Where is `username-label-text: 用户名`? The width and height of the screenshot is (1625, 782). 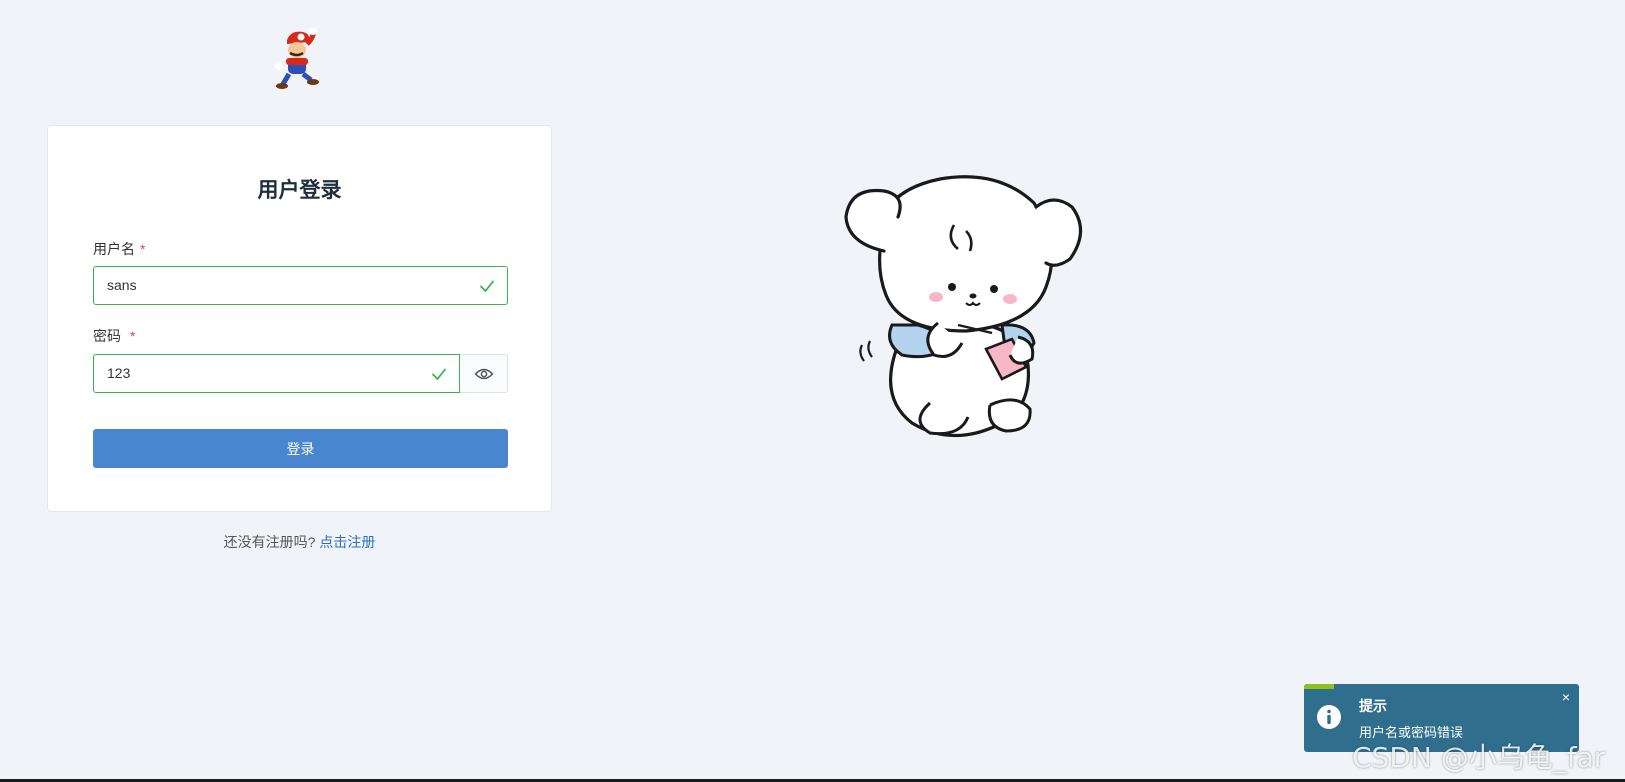 username-label-text: 用户名 is located at coordinates (114, 249).